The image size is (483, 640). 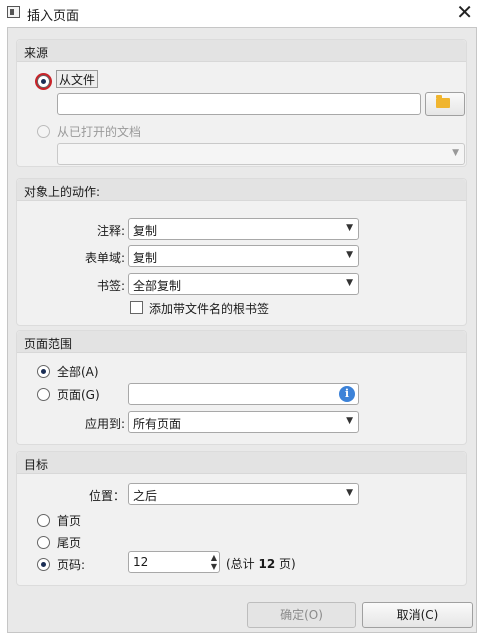 What do you see at coordinates (106, 496) in the screenshot?
I see `position-label: 位置：` at bounding box center [106, 496].